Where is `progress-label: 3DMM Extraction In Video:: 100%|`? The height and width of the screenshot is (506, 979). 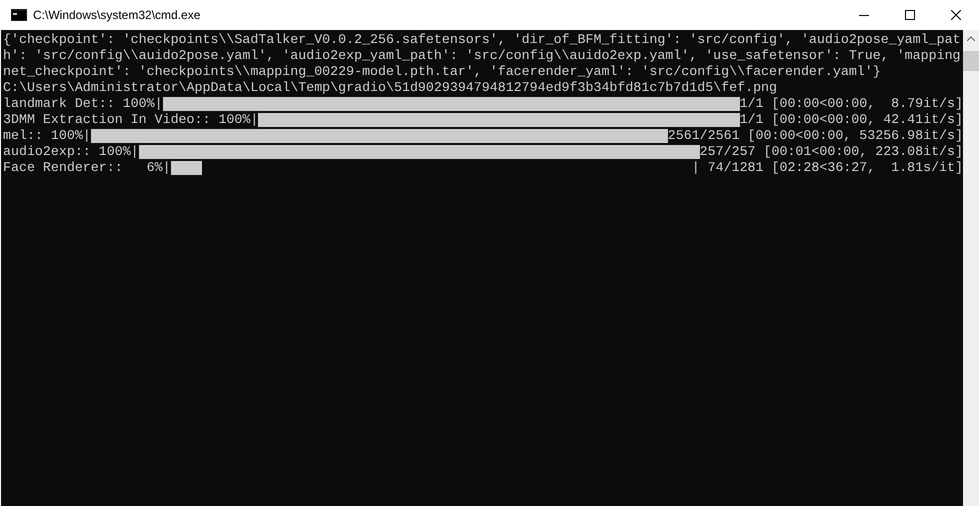
progress-label: 3DMM Extraction In Video:: 100%| is located at coordinates (130, 120).